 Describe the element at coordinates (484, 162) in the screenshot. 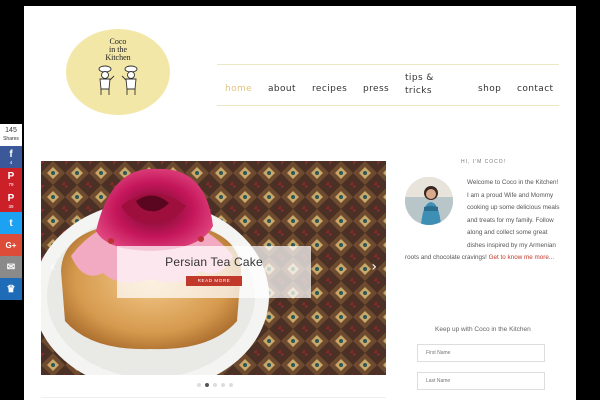

I see `sidebar-heading: HI, I'M COCO!` at that location.